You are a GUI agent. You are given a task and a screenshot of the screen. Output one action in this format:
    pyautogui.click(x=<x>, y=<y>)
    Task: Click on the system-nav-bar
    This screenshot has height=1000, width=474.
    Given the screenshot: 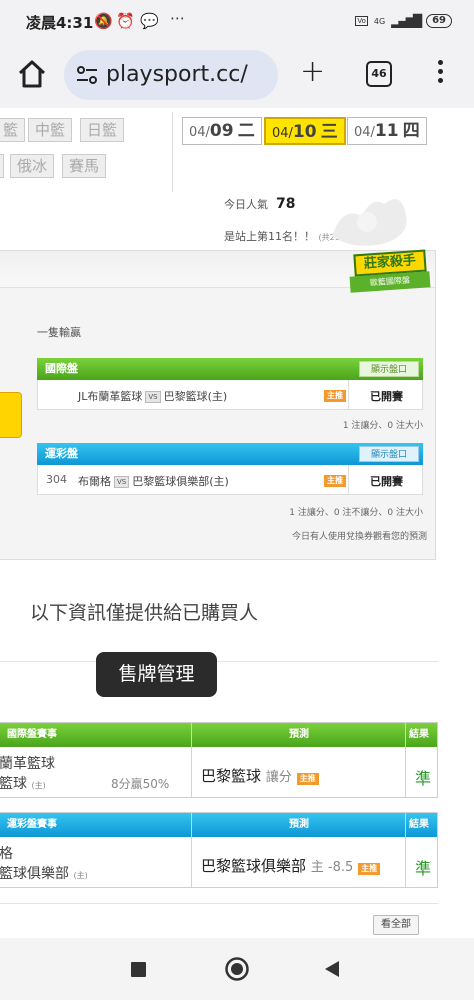 What is the action you would take?
    pyautogui.click(x=237, y=969)
    